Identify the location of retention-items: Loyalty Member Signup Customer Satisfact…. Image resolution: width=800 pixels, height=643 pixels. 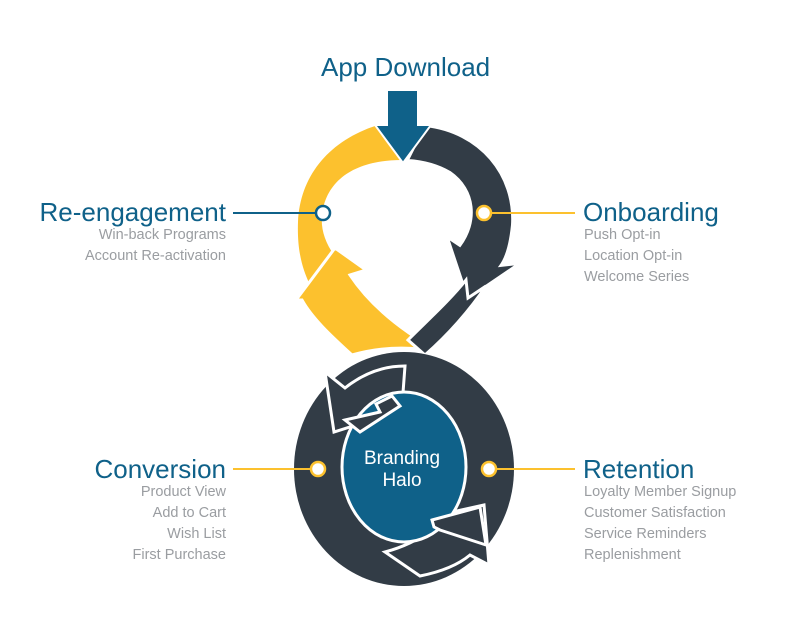
(660, 524).